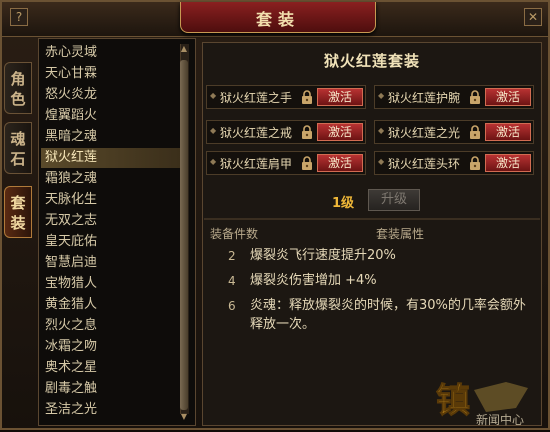 This screenshot has width=550, height=432. Describe the element at coordinates (394, 200) in the screenshot. I see `upgrade-button: 升级` at that location.